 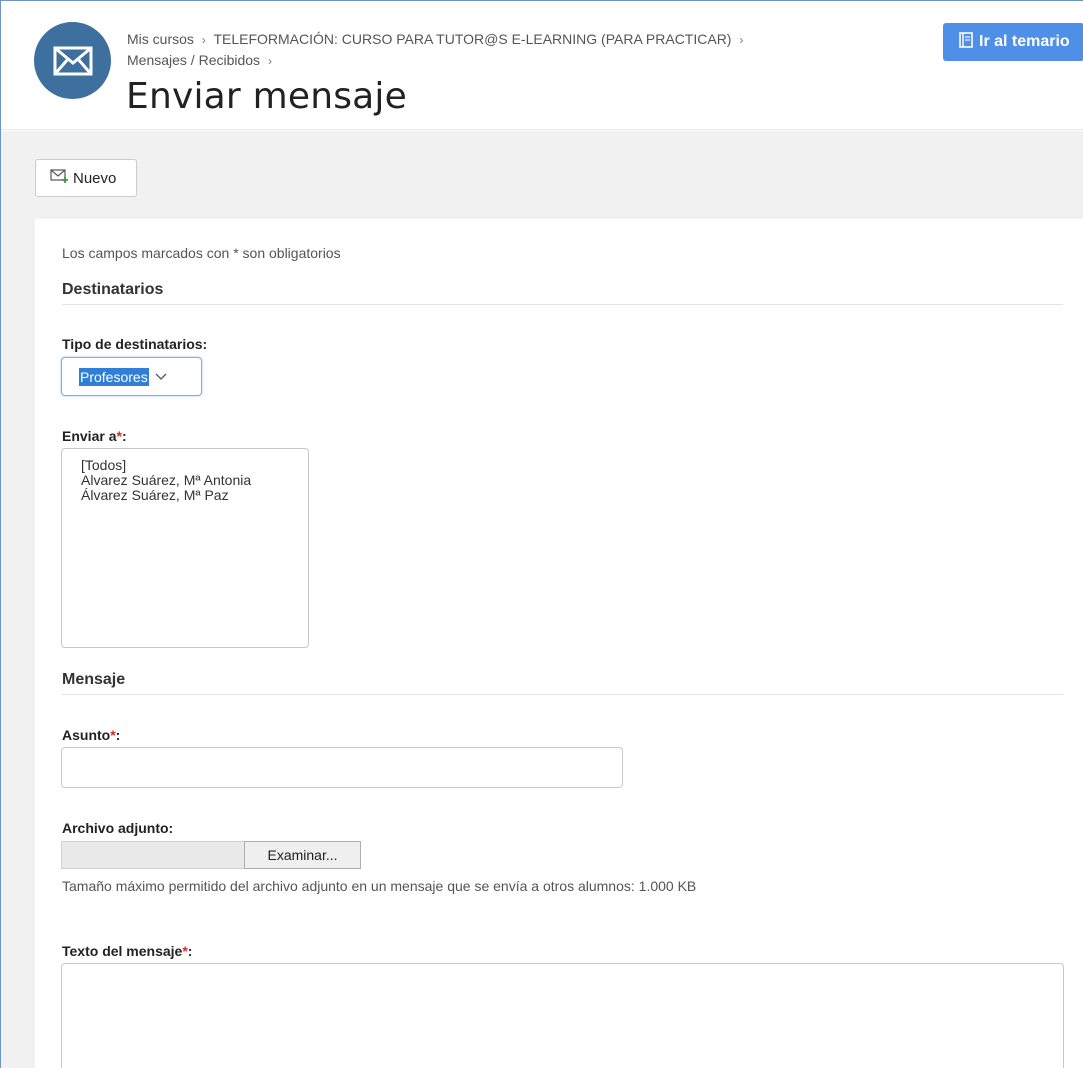 I want to click on breadcrumb-mensajes: Mensajes / Recibidos, so click(x=193, y=60).